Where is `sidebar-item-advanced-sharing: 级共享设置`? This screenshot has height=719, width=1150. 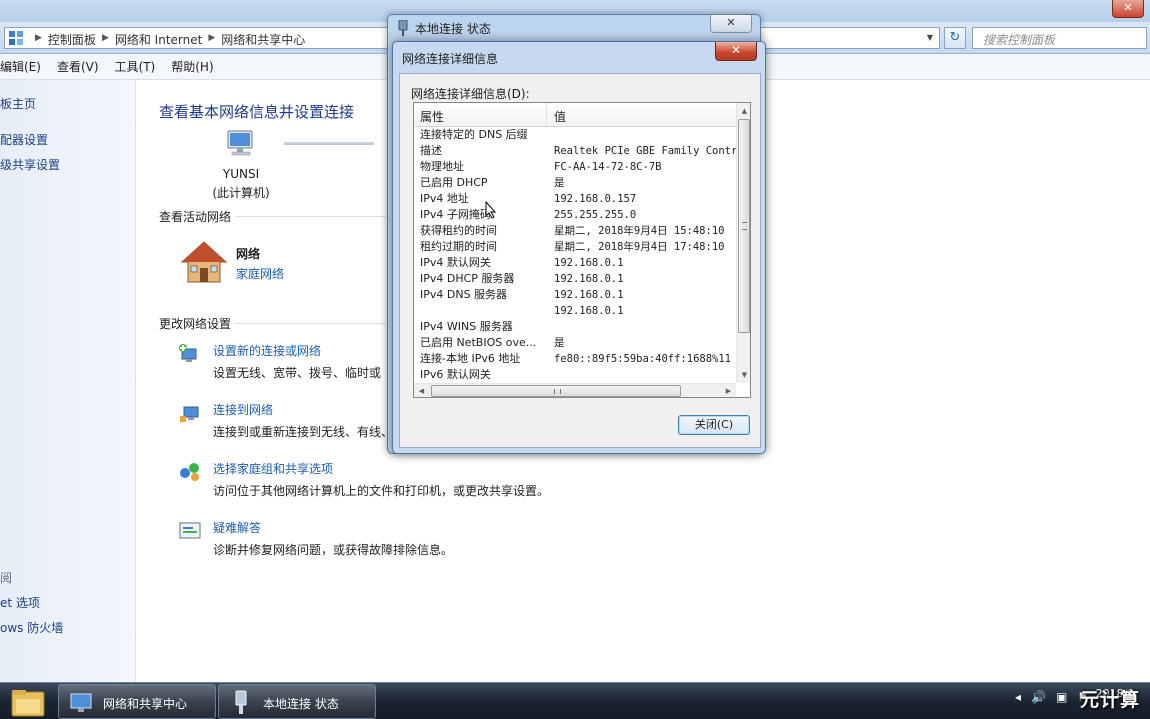 sidebar-item-advanced-sharing: 级共享设置 is located at coordinates (30, 164).